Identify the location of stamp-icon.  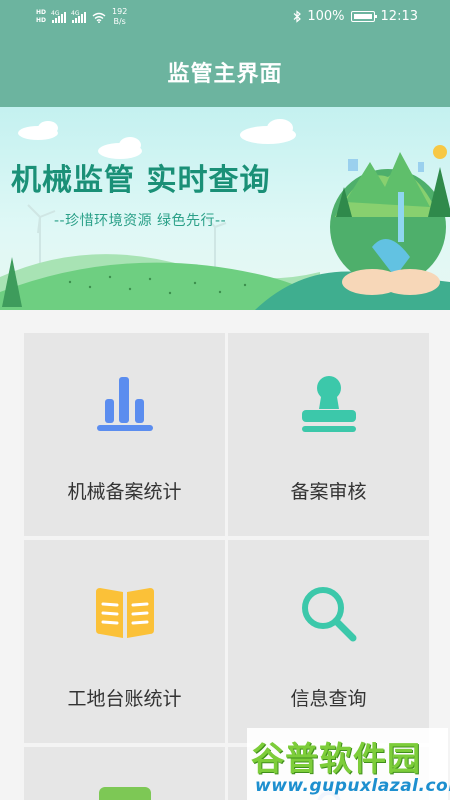
(328, 404).